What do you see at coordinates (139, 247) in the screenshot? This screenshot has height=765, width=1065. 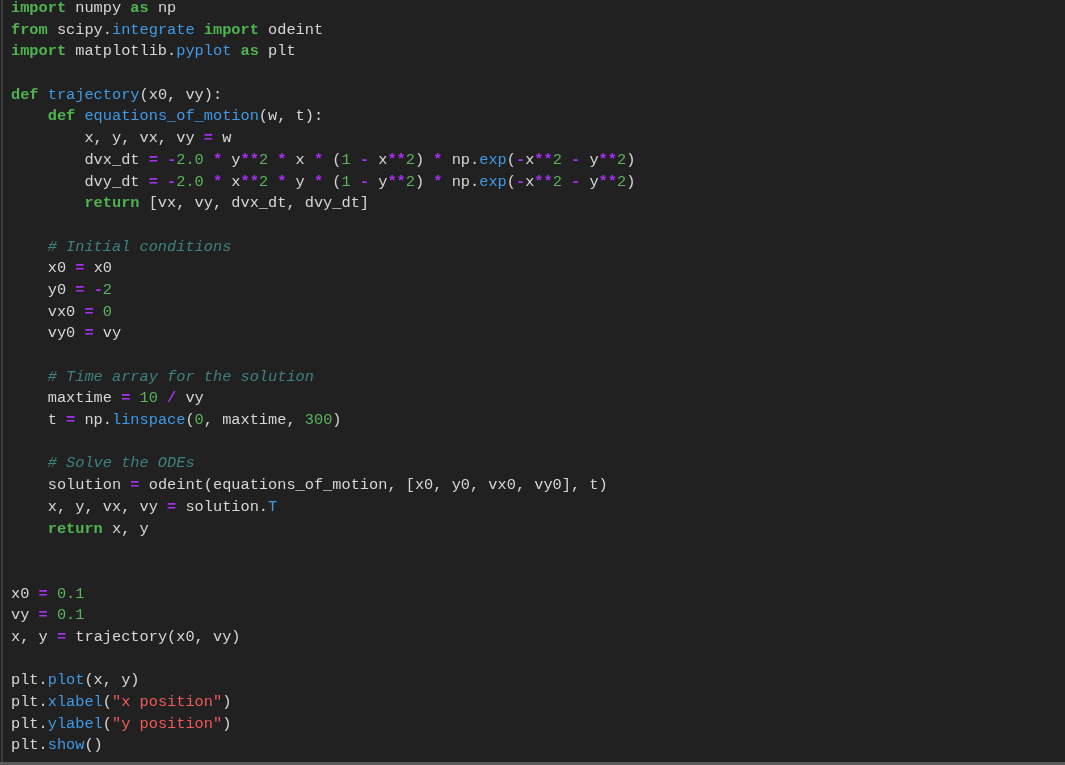 I see `code-line: # Initial conditions` at bounding box center [139, 247].